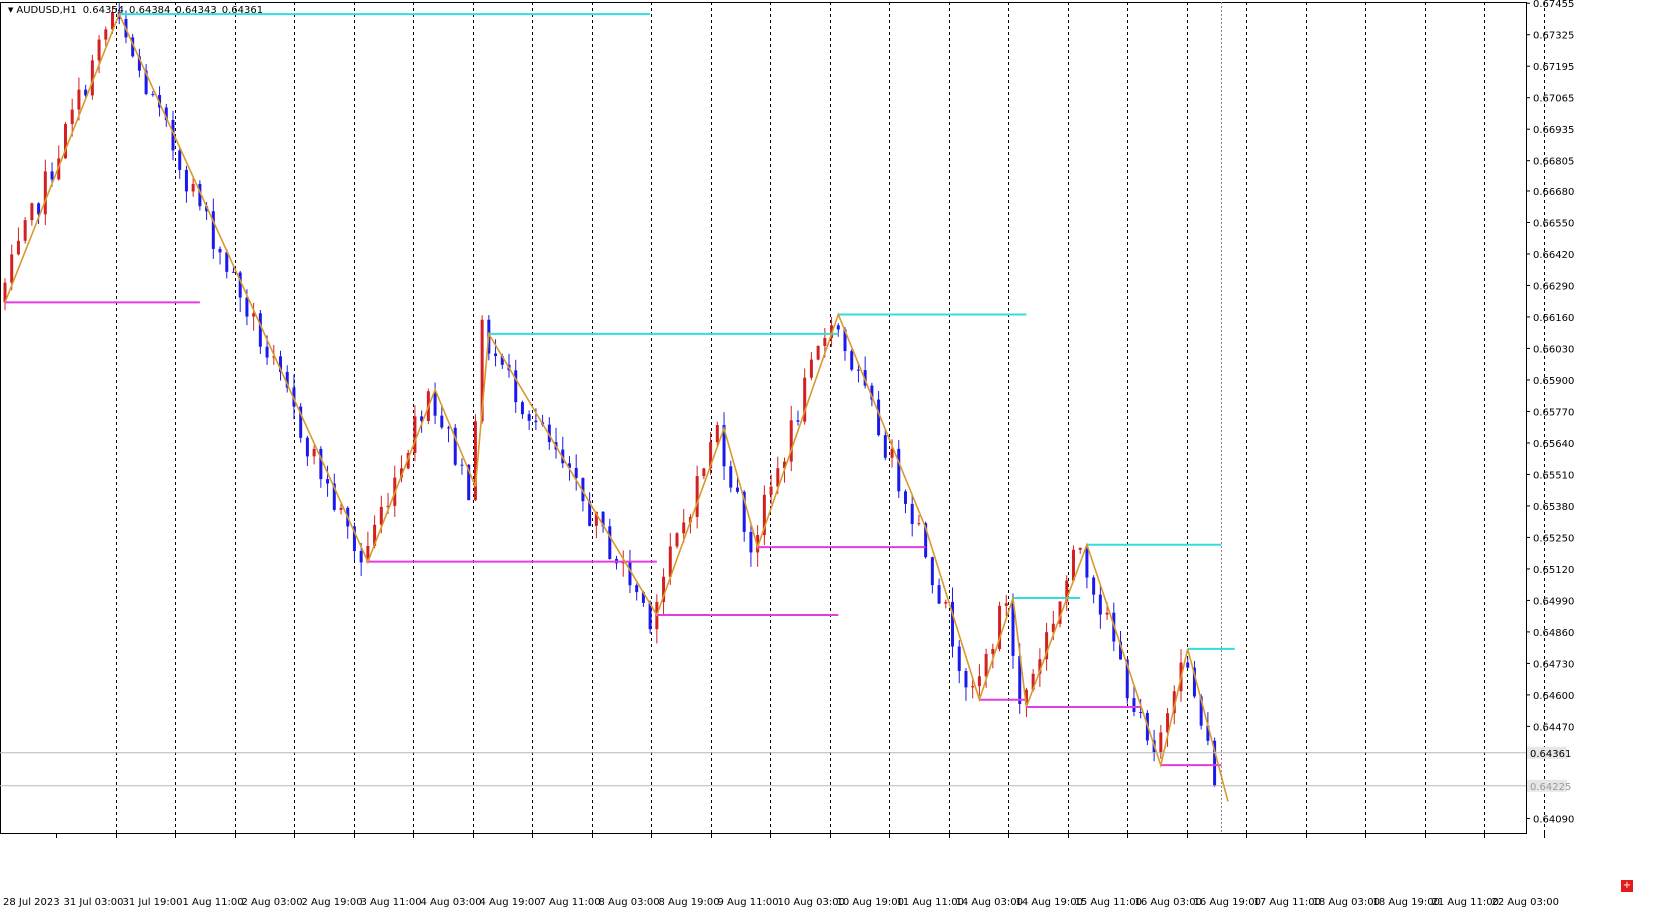 This screenshot has height=917, width=1679. Describe the element at coordinates (1553, 633) in the screenshot. I see `y-tick-label: 0.64860` at that location.